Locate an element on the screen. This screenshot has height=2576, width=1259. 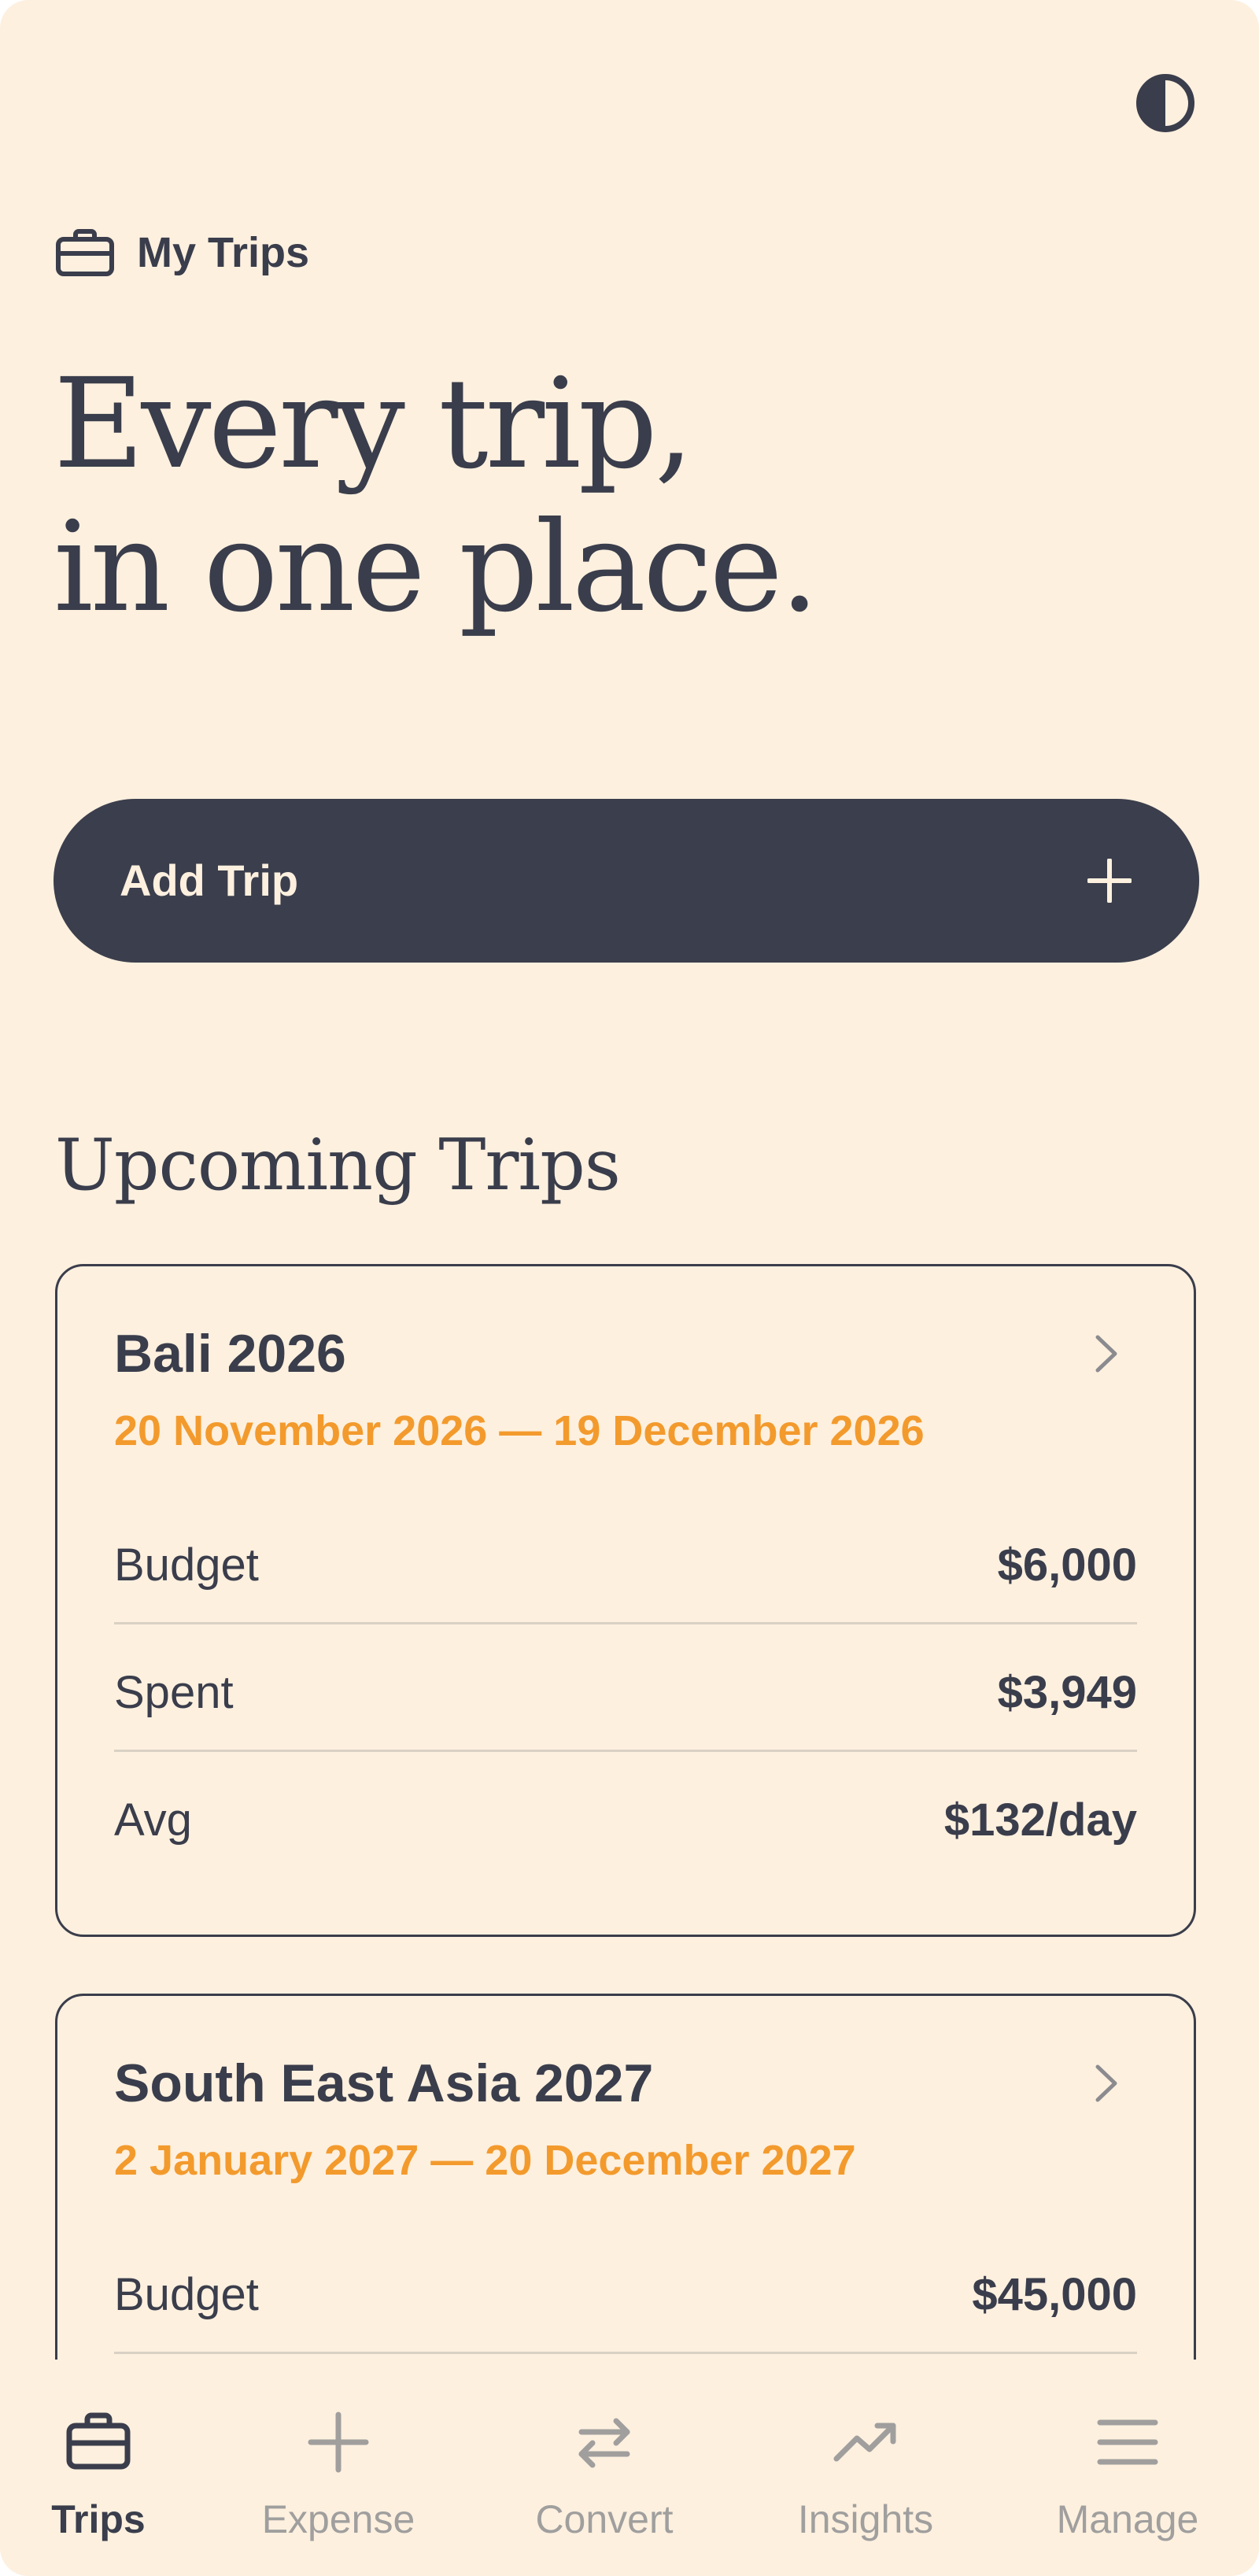
tab-convert: Convert is located at coordinates (604, 2477).